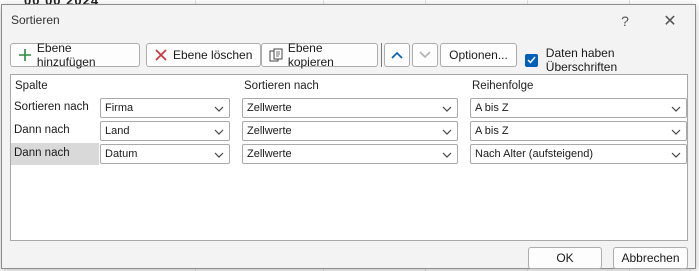 The width and height of the screenshot is (699, 271). What do you see at coordinates (25, 55) in the screenshot?
I see `plus-icon` at bounding box center [25, 55].